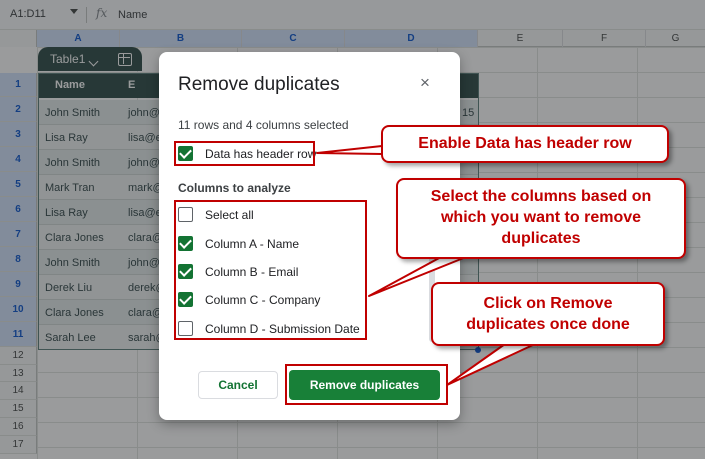  I want to click on option-label: Column A - Name, so click(252, 244).